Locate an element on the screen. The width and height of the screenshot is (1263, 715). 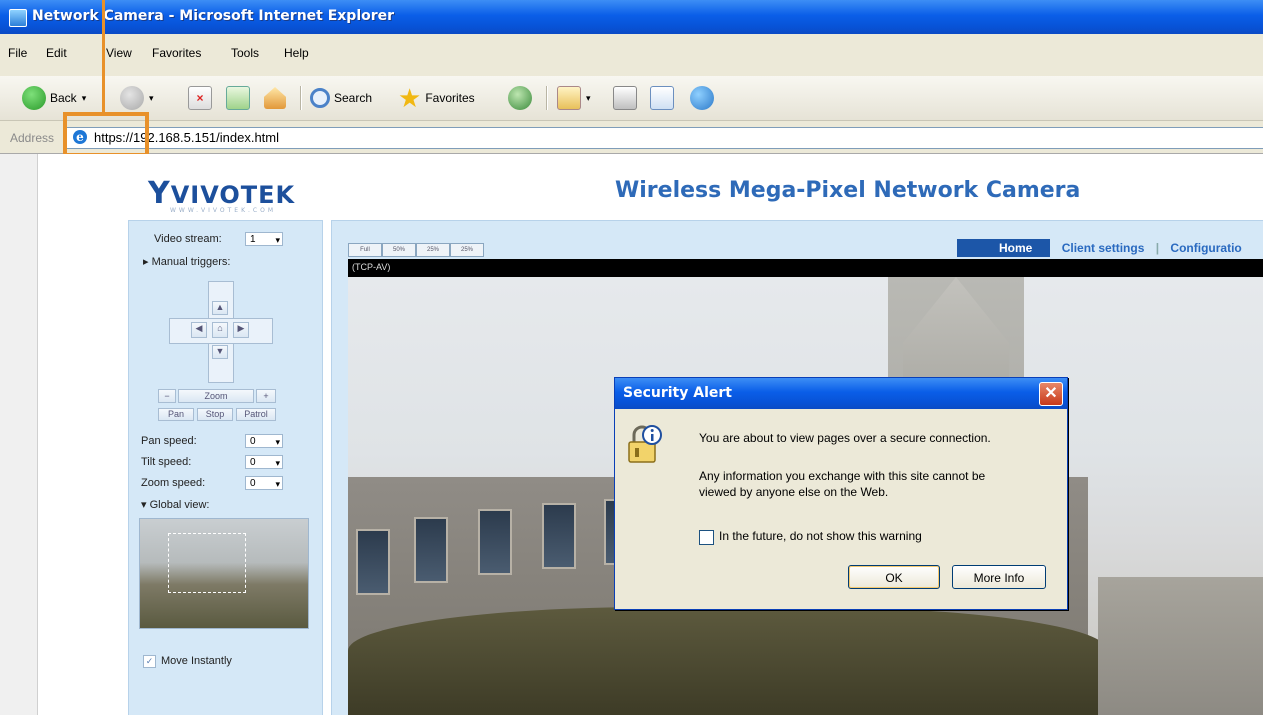
manual-triggers-toggle: ▸ Manual triggers: is located at coordinates (186, 261).